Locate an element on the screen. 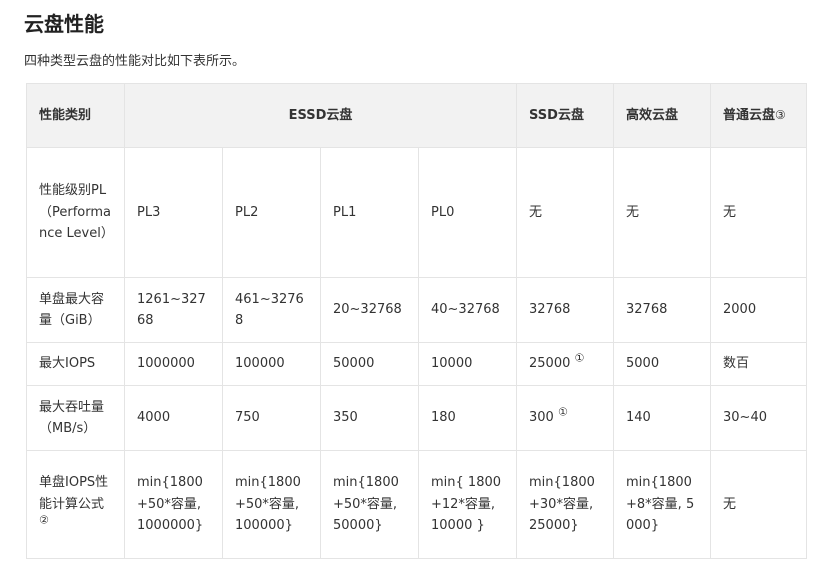 Image resolution: width=814 pixels, height=563 pixels. row-label: 单盘IOPS性能计算公式 ② is located at coordinates (75, 504).